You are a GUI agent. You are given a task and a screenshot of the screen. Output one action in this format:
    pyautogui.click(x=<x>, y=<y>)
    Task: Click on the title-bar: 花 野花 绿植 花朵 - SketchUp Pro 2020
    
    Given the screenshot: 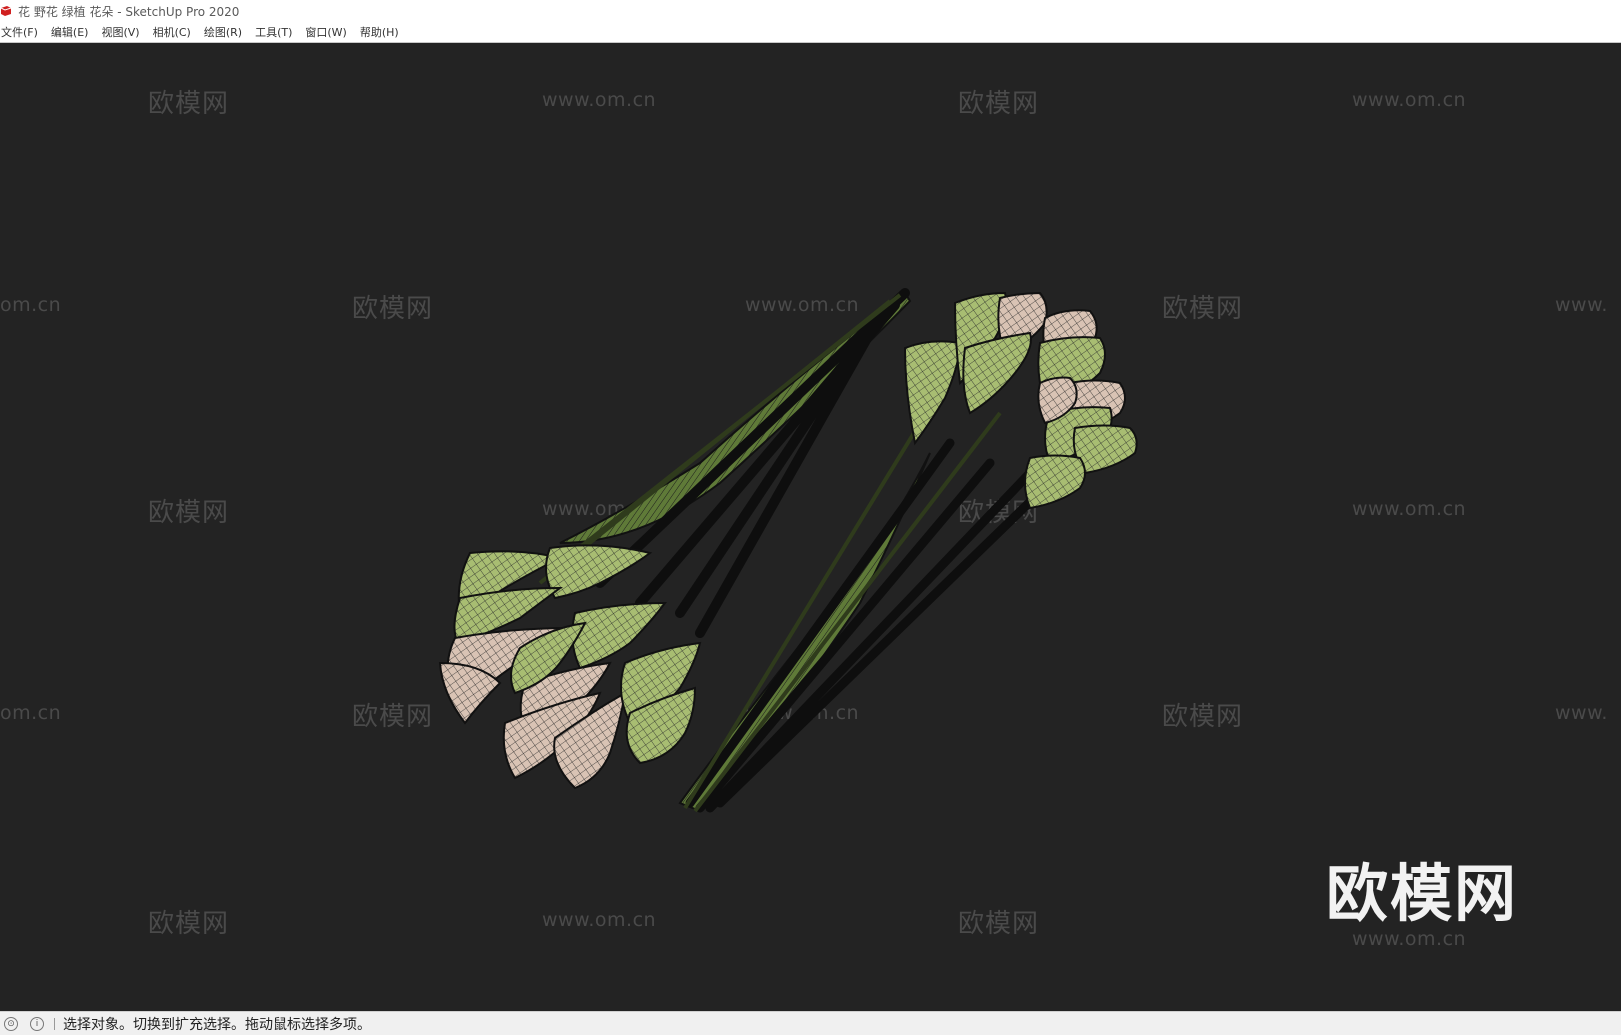 What is the action you would take?
    pyautogui.click(x=810, y=11)
    